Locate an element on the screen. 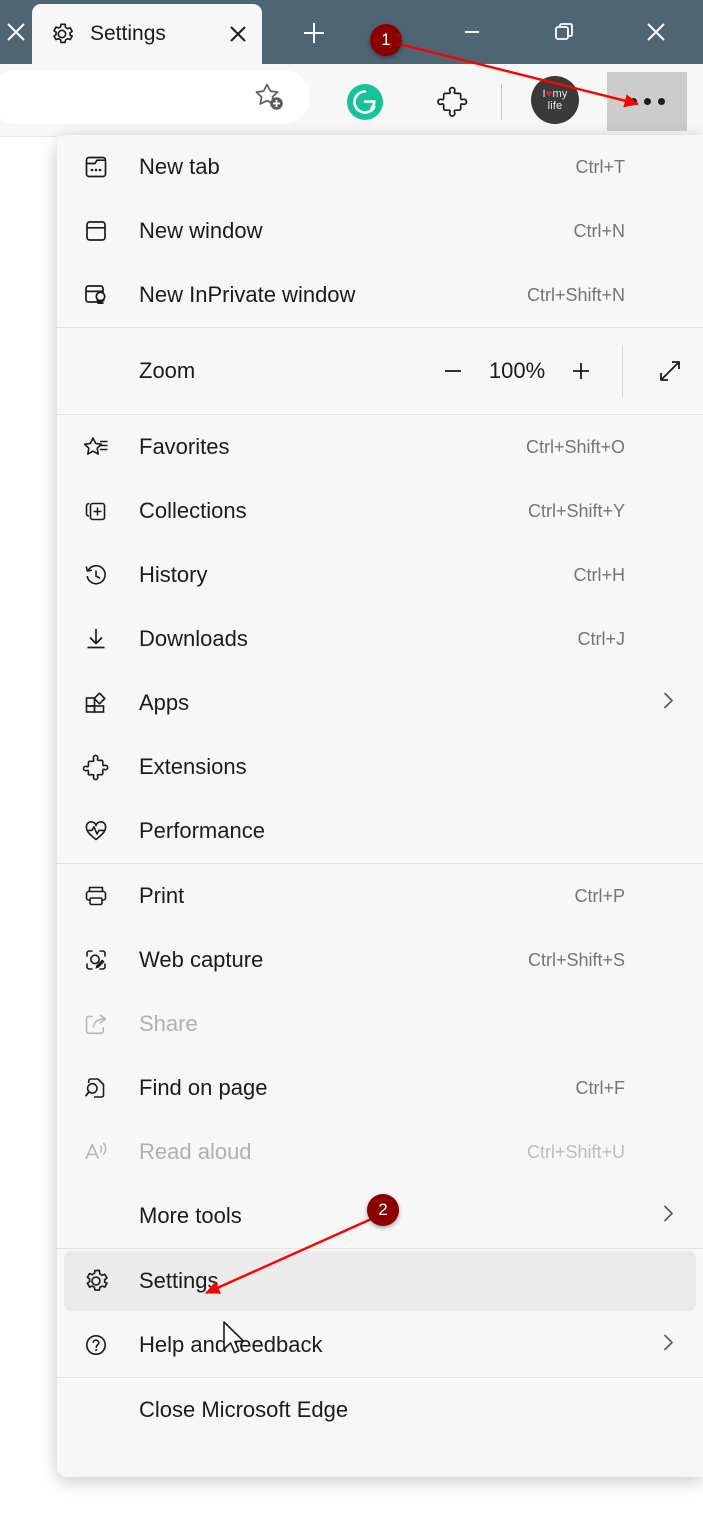 The image size is (703, 1538). menu-item-label: Help and feedback is located at coordinates (231, 1344).